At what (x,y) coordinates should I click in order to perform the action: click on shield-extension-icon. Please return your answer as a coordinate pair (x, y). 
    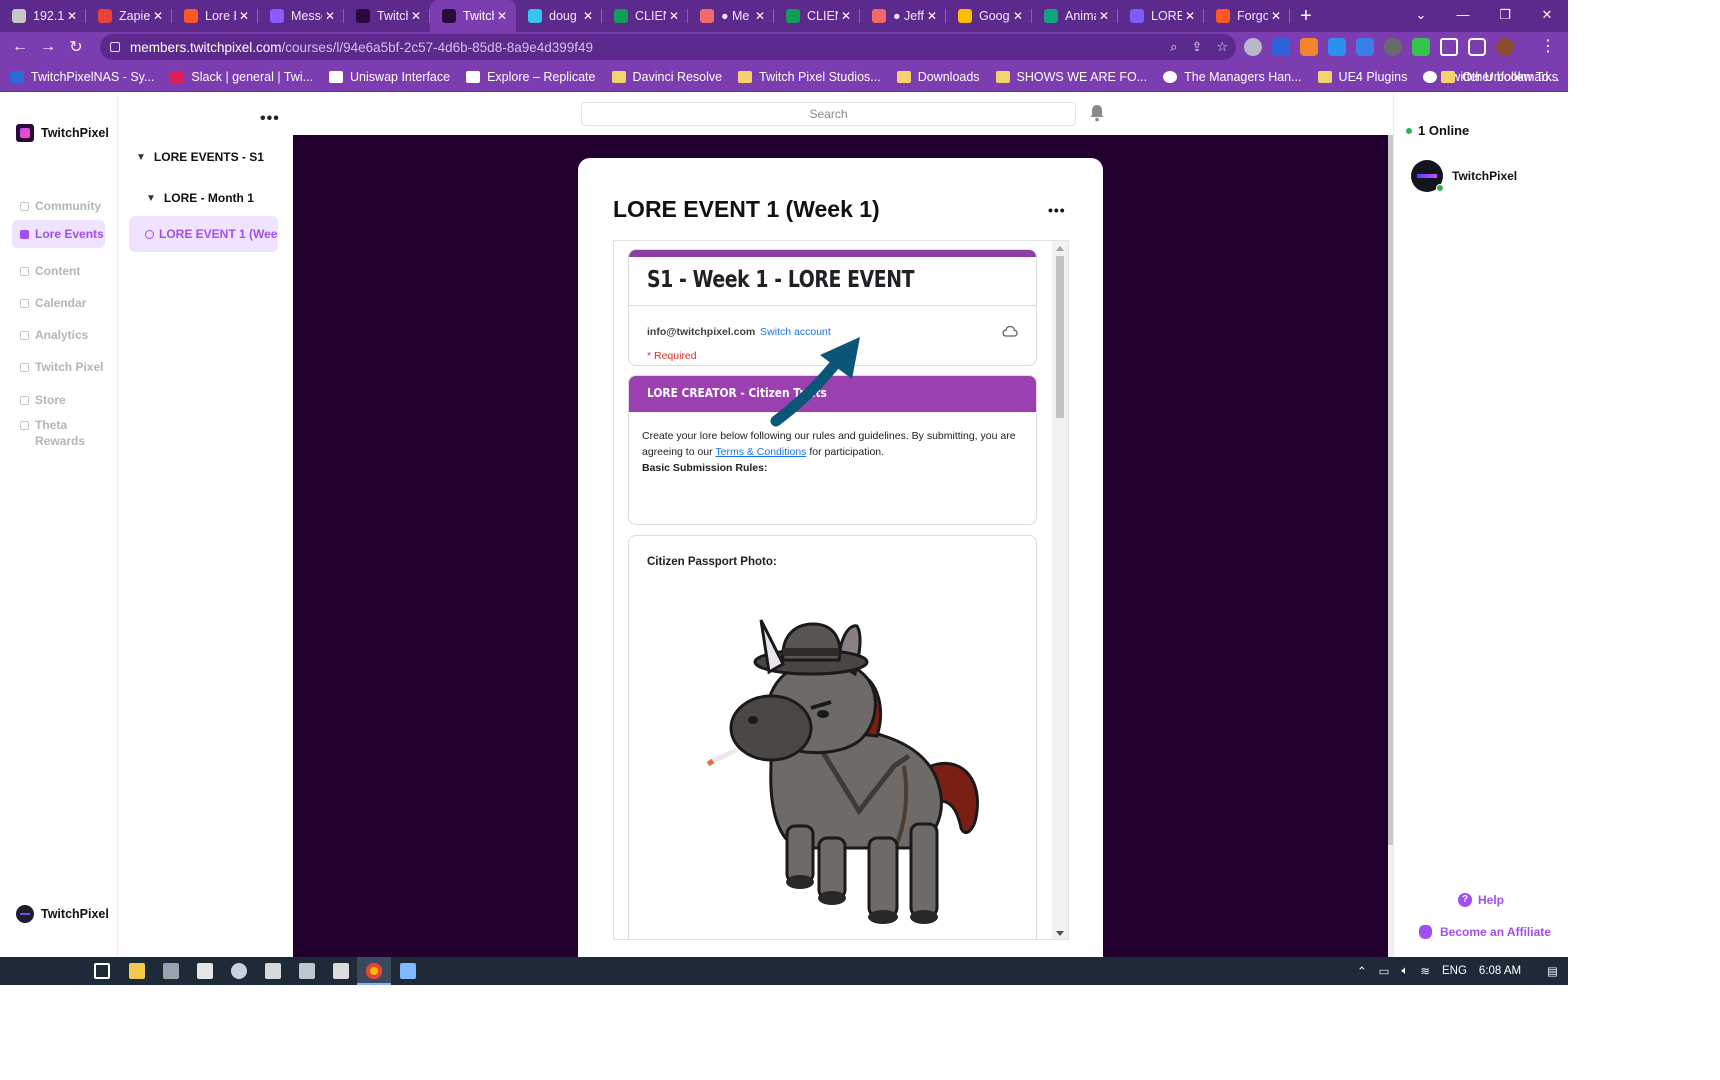
    Looking at the image, I should click on (1365, 47).